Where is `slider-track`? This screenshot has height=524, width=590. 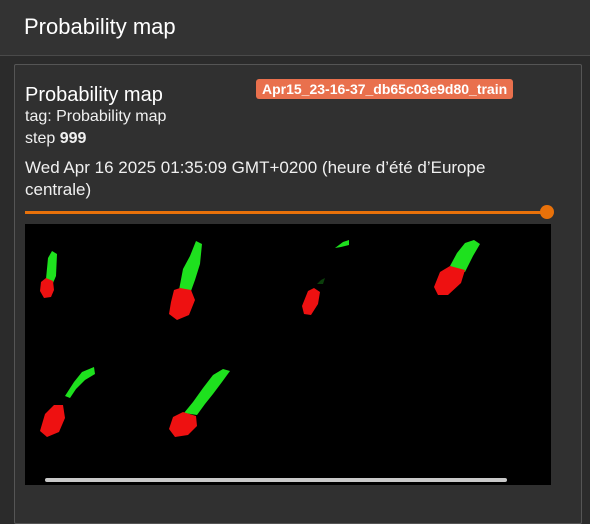 slider-track is located at coordinates (286, 212).